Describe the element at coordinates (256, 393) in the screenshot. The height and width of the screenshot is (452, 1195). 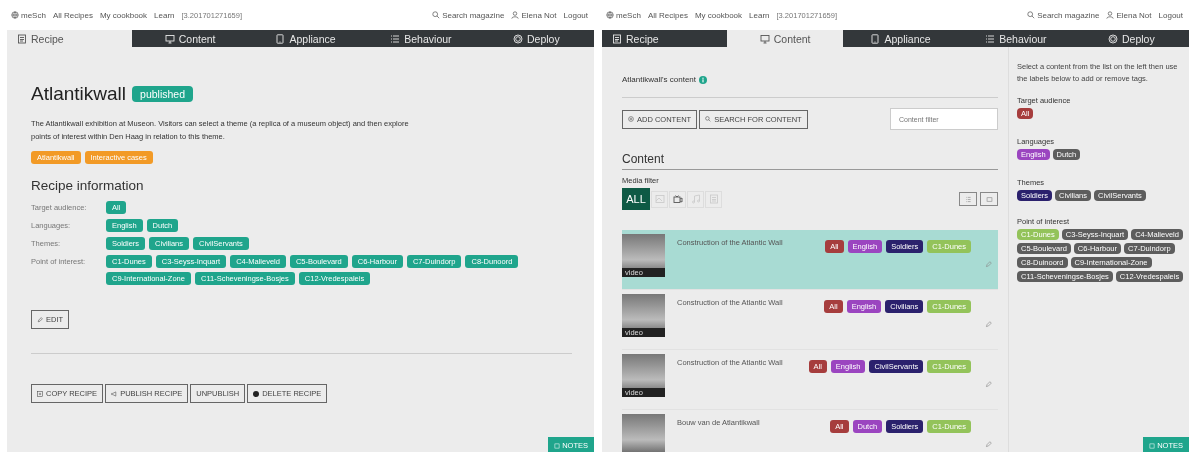
I see `delete-icon` at that location.